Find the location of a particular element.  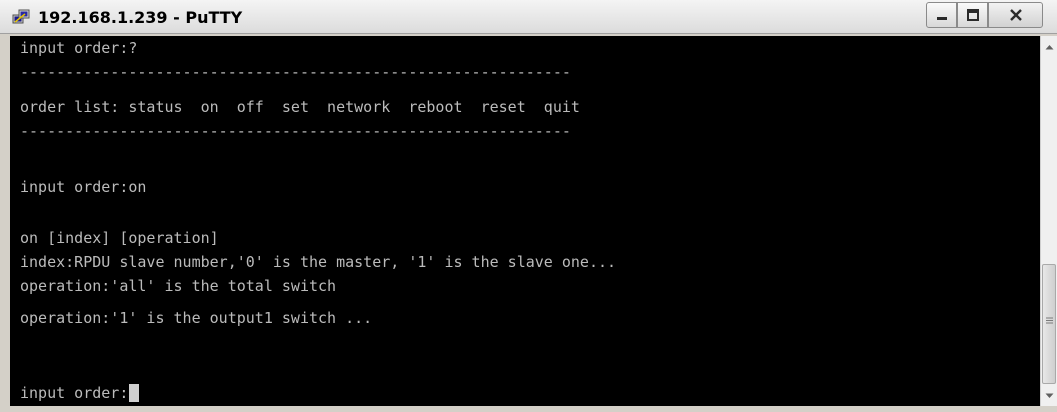

terminal-prompt-line: input order: is located at coordinates (80, 393).